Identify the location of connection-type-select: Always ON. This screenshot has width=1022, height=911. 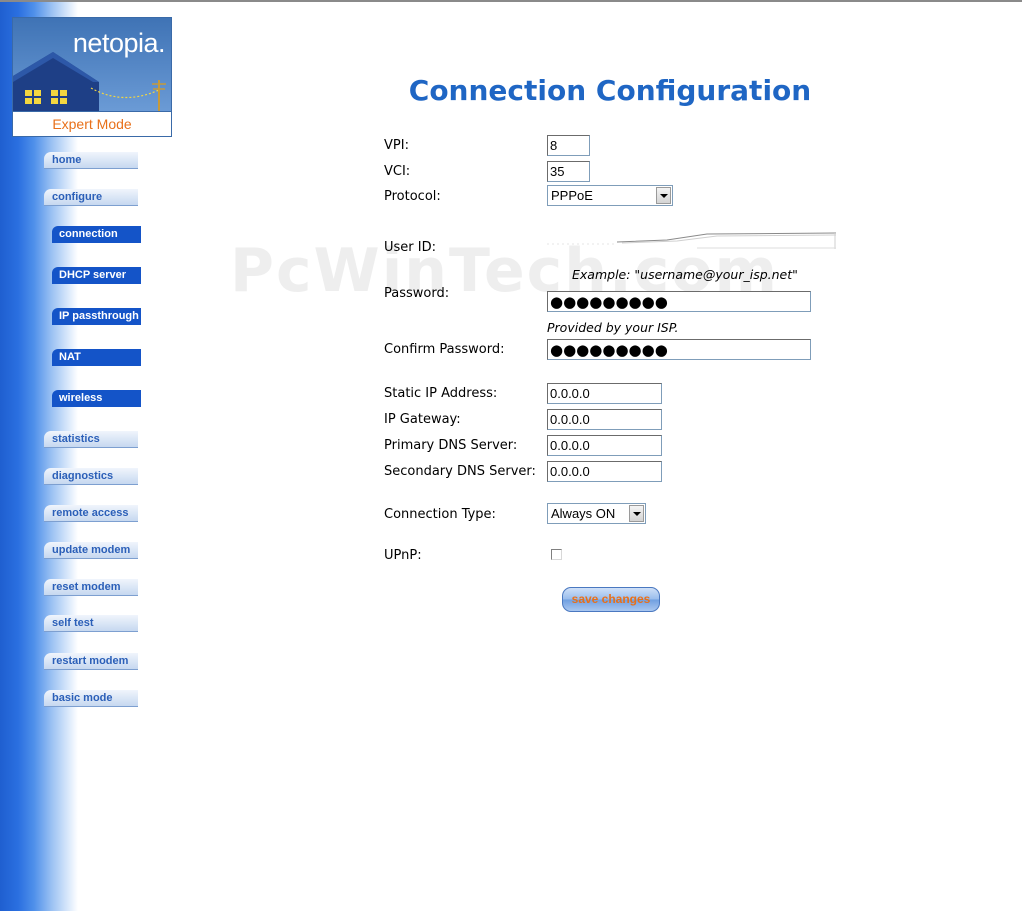
(596, 513).